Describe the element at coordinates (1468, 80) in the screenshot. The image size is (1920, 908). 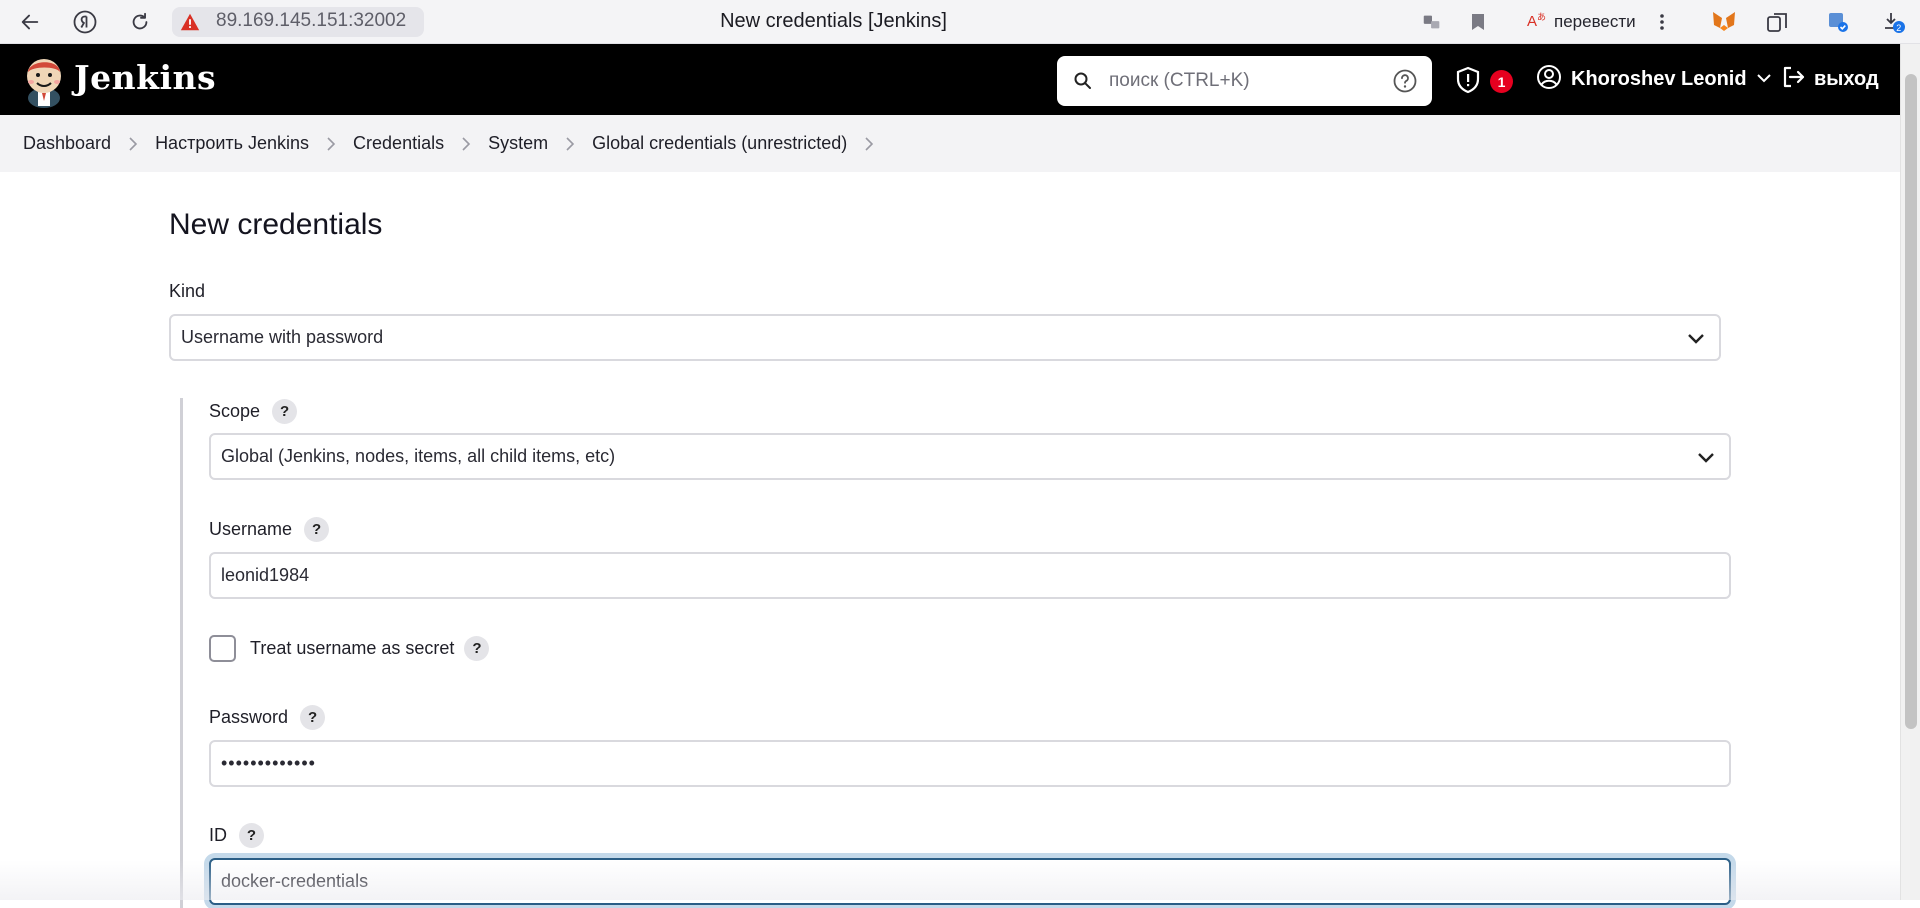
I see `security-shield-icon` at that location.